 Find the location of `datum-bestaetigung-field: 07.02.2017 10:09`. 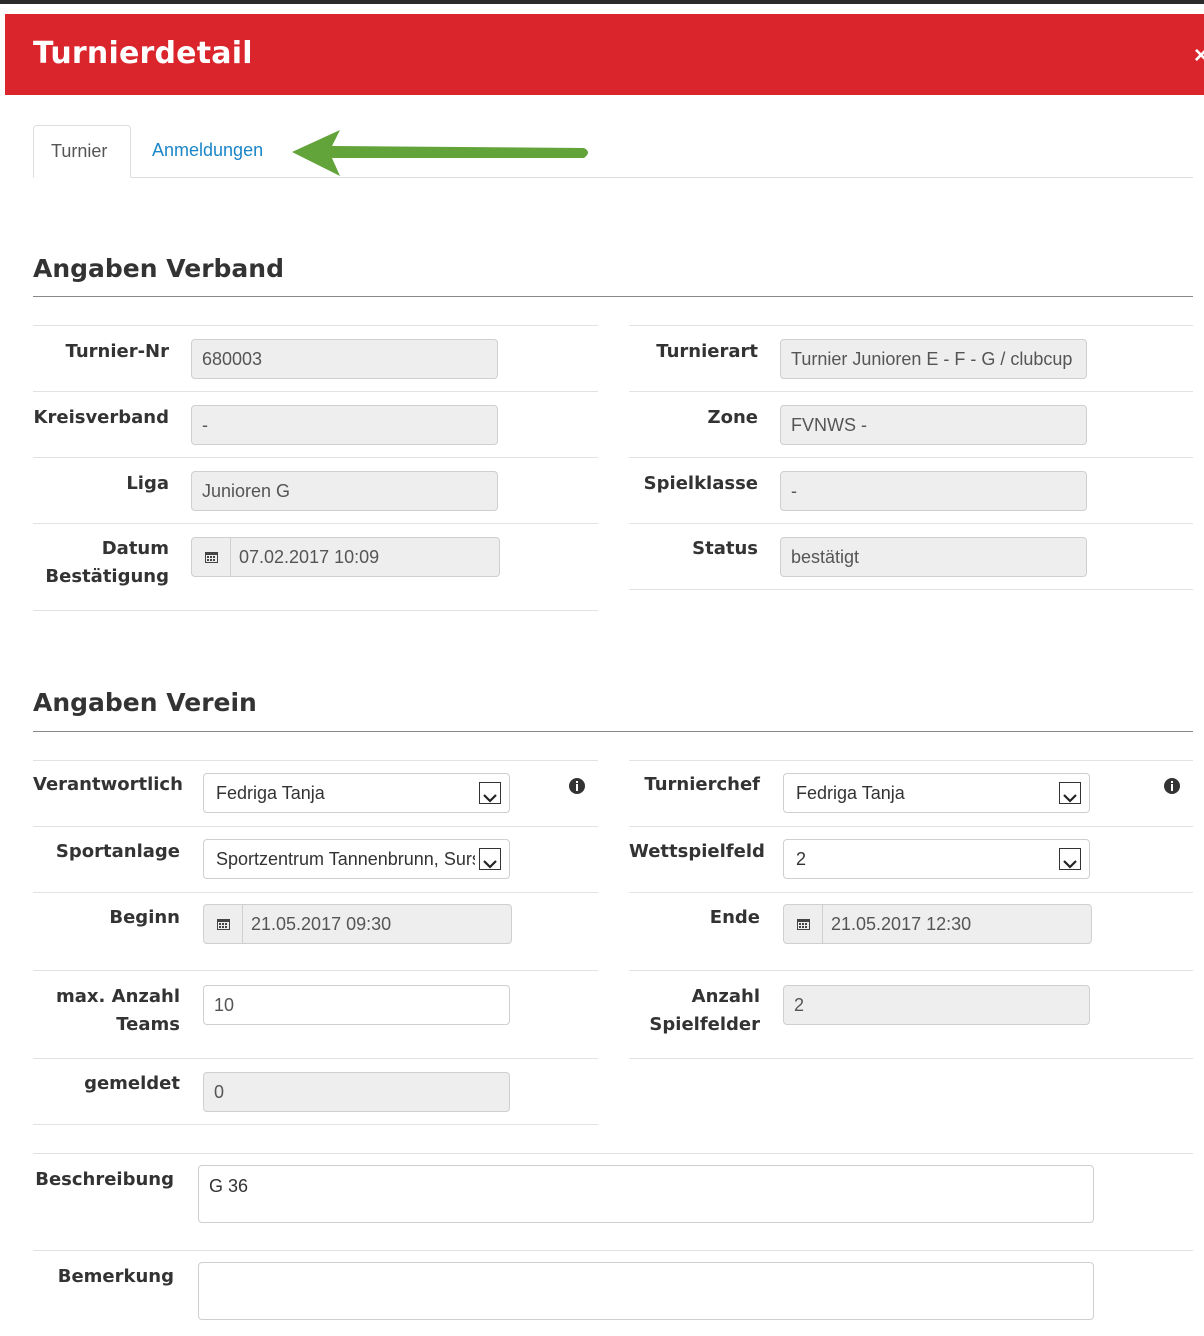

datum-bestaetigung-field: 07.02.2017 10:09 is located at coordinates (345, 557).